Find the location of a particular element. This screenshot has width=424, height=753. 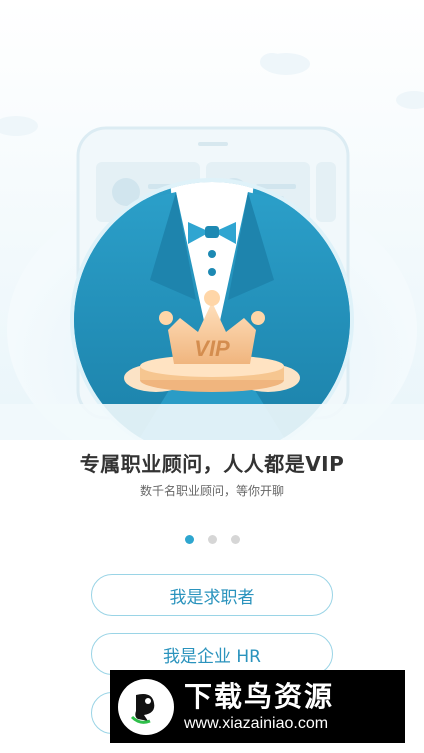

onboarding-headline: 专属职业顾问，人人都是VIP is located at coordinates (212, 464).